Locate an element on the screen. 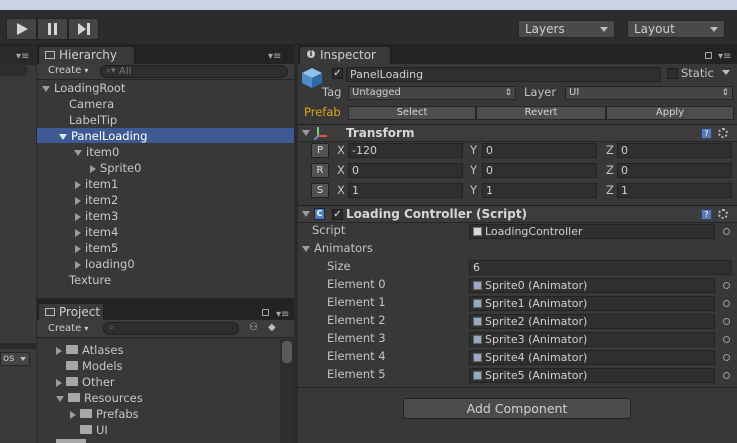 The image size is (737, 443). scale-z-input: 1 is located at coordinates (674, 190).